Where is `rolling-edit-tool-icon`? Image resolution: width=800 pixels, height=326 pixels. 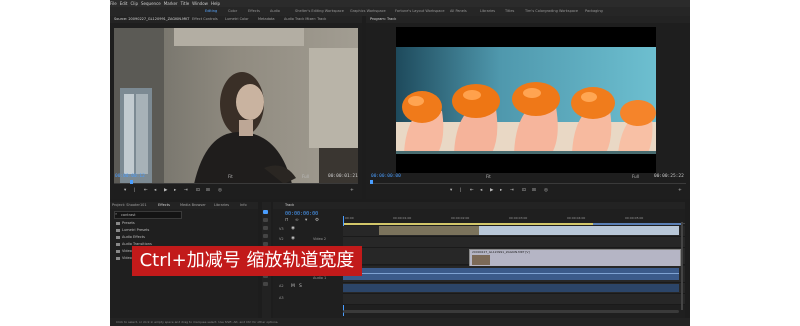 rolling-edit-tool-icon is located at coordinates (265, 236).